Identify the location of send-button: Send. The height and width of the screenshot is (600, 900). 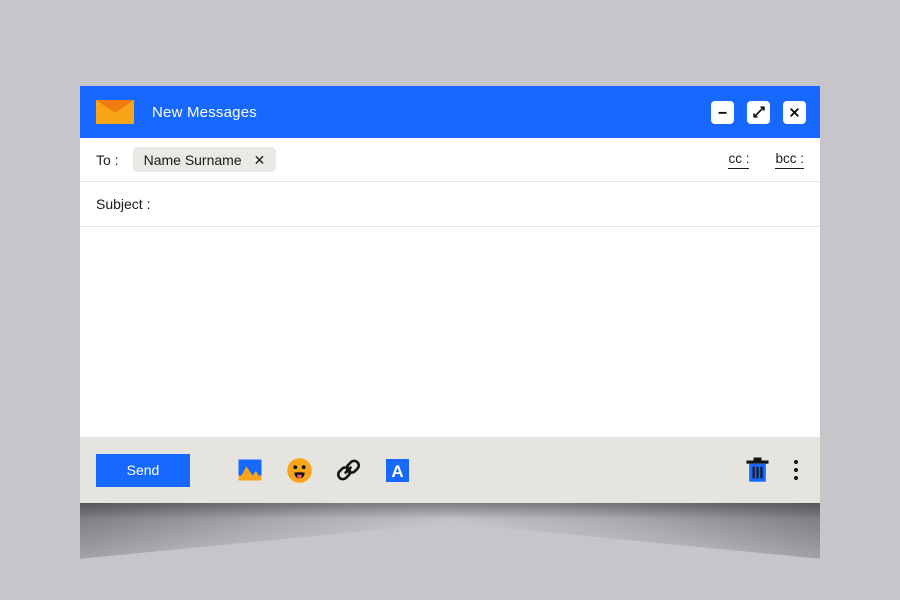
(143, 470).